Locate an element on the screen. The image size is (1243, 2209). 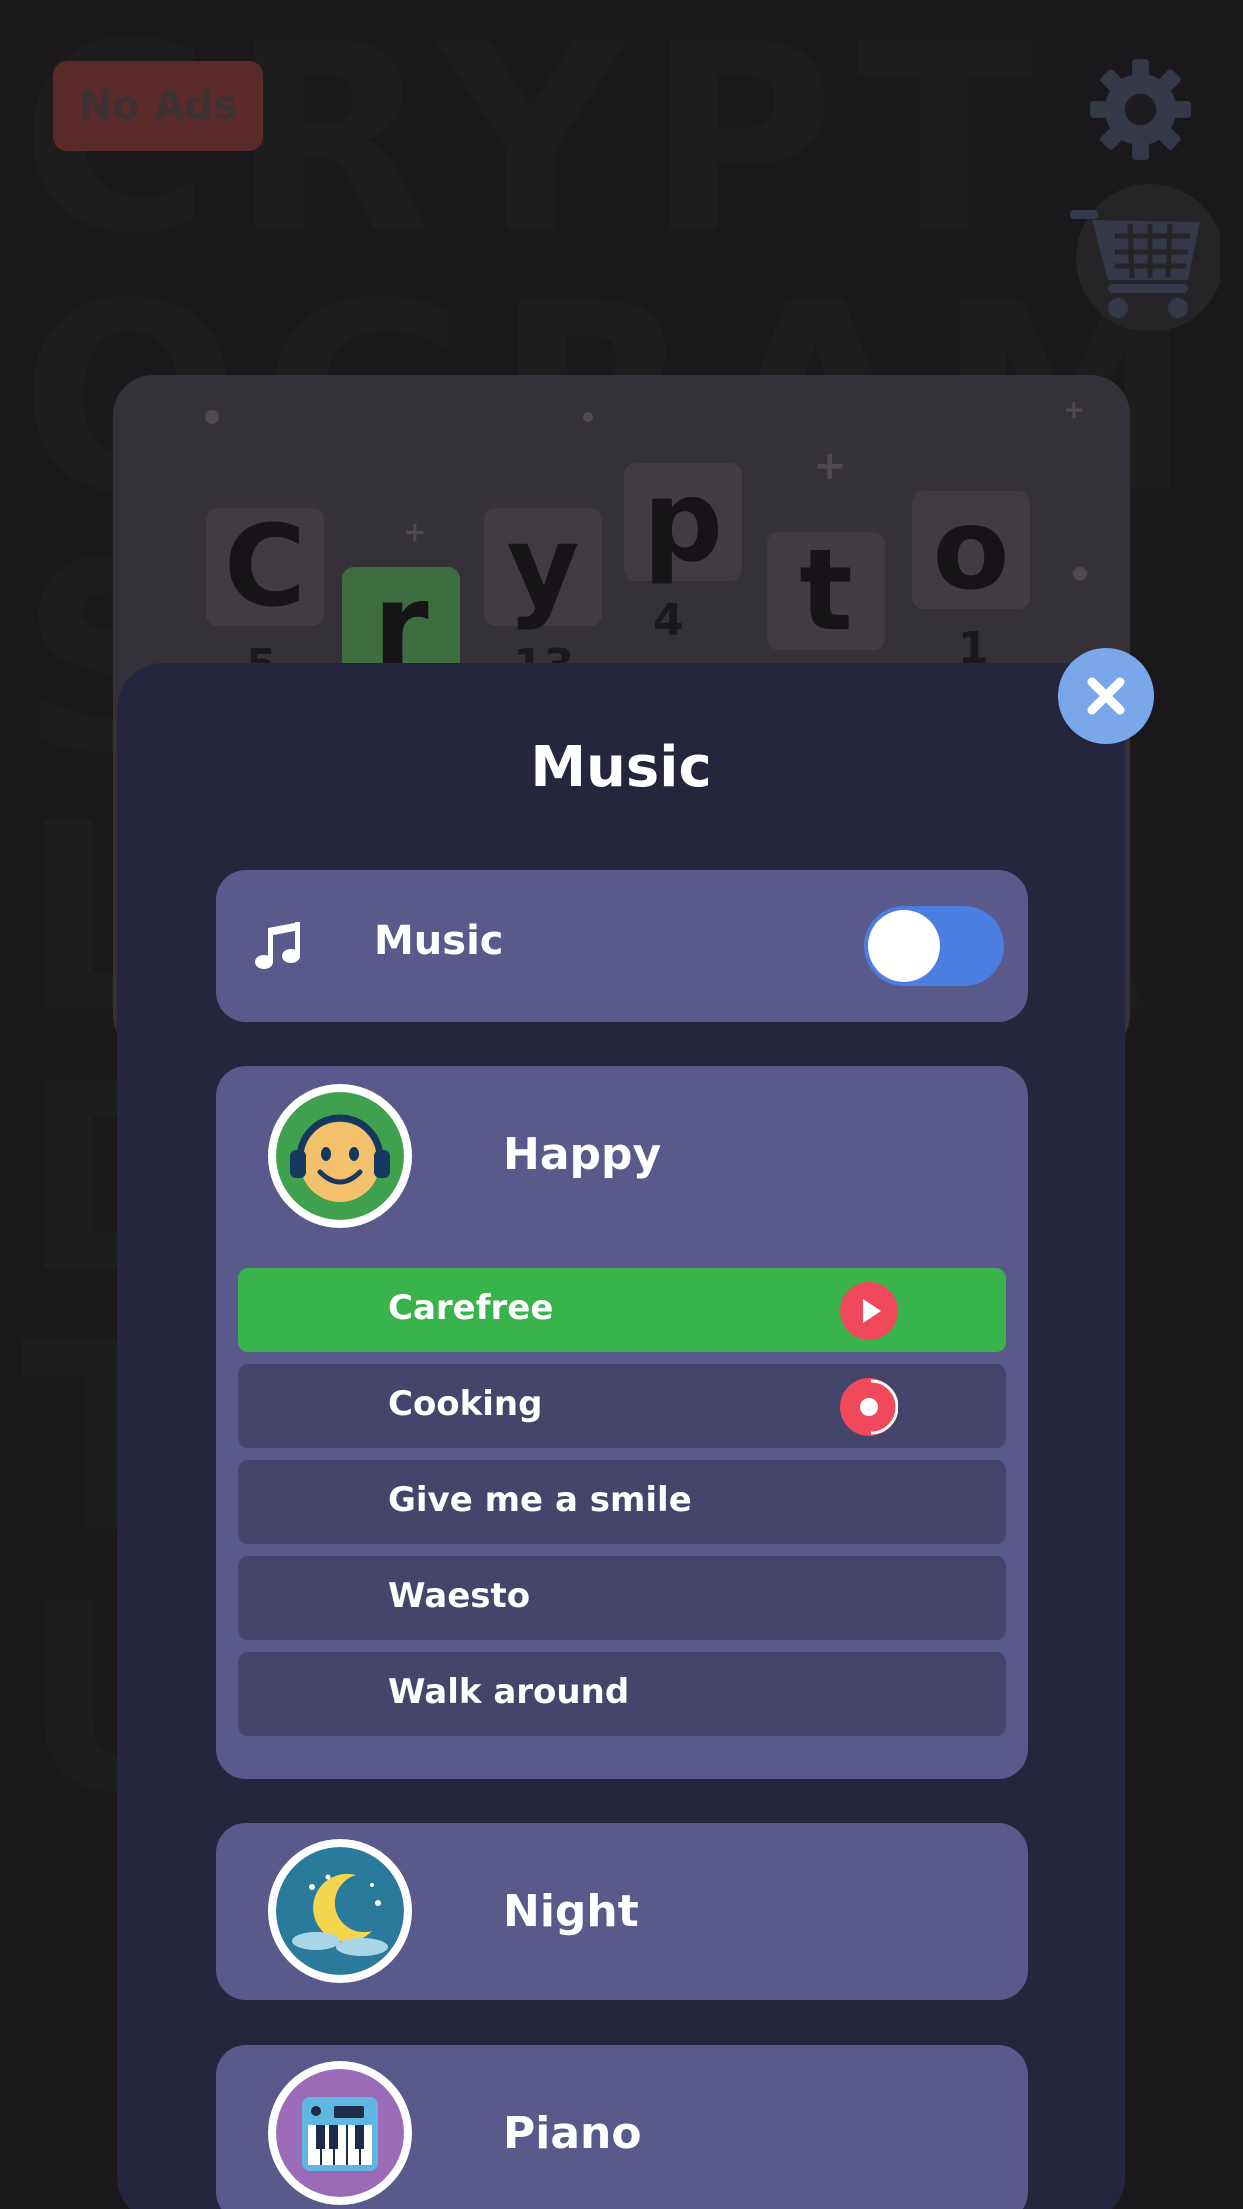
track-name: Walk around is located at coordinates (509, 1692).